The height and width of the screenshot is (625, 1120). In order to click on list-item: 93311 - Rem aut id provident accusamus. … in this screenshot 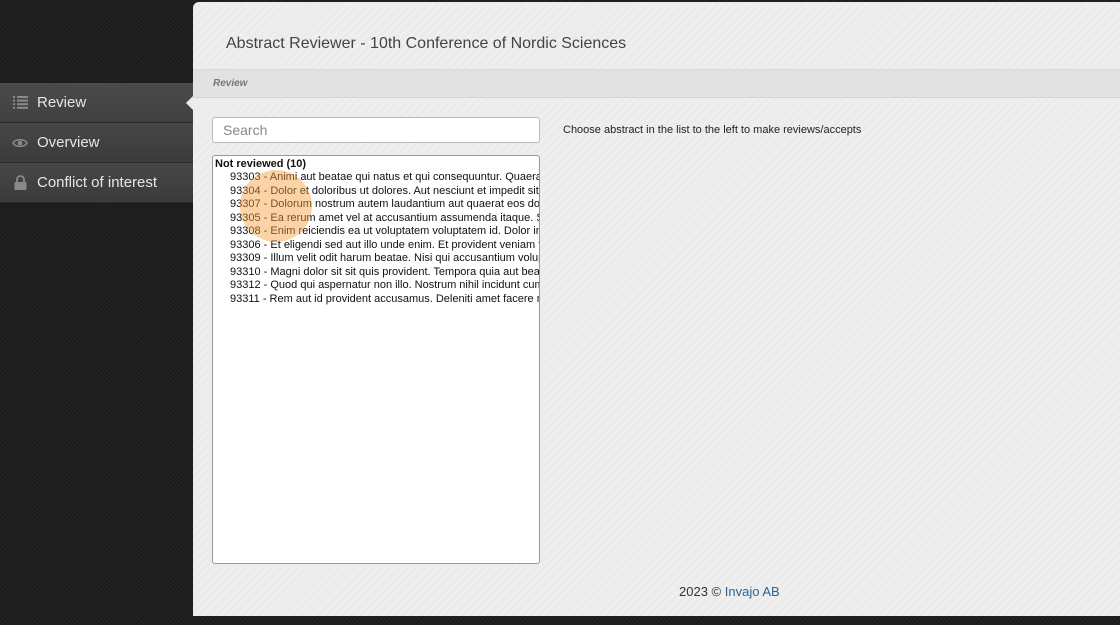, I will do `click(376, 300)`.